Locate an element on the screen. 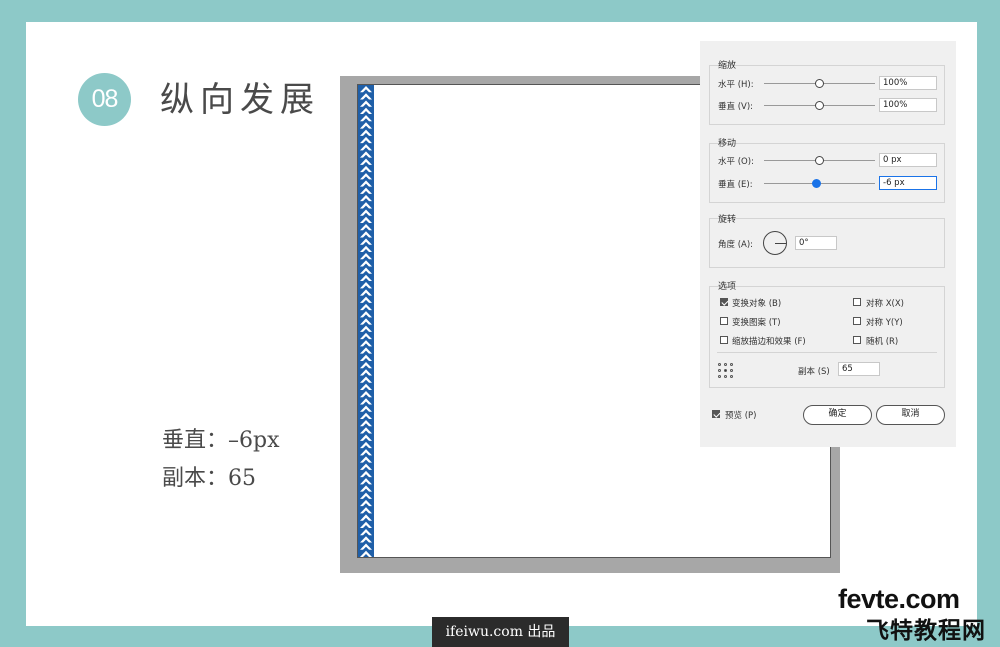  angle-dial-icon is located at coordinates (775, 243).